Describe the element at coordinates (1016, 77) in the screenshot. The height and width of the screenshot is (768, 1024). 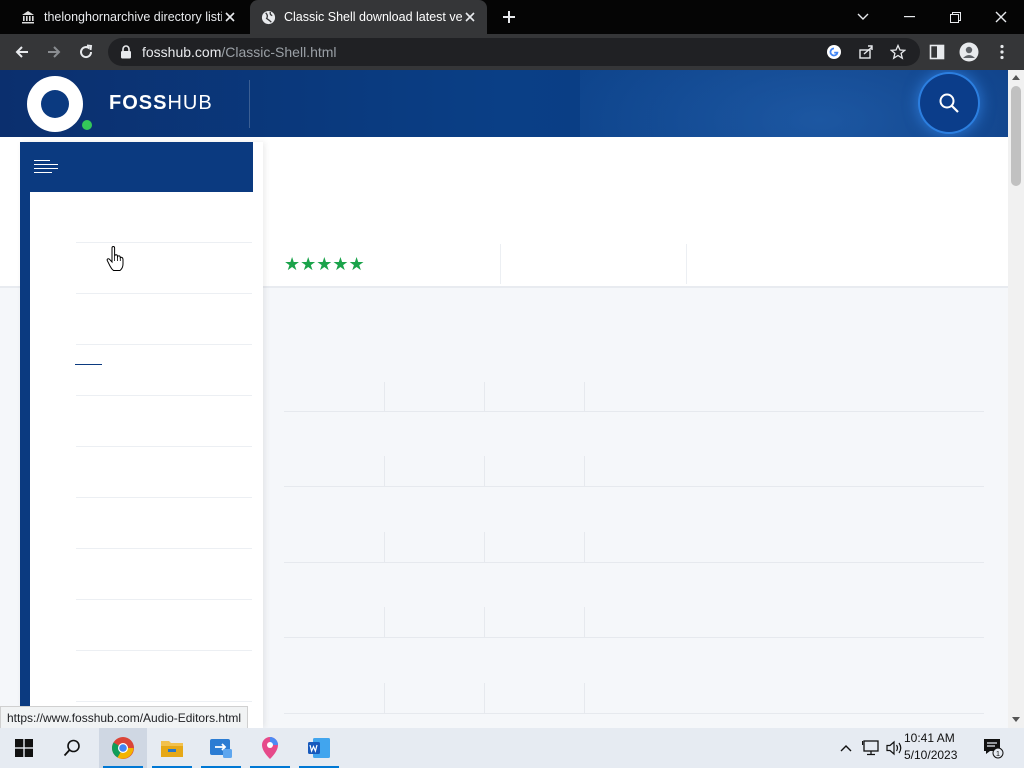
I see `scroll-up-arrow-icon` at that location.